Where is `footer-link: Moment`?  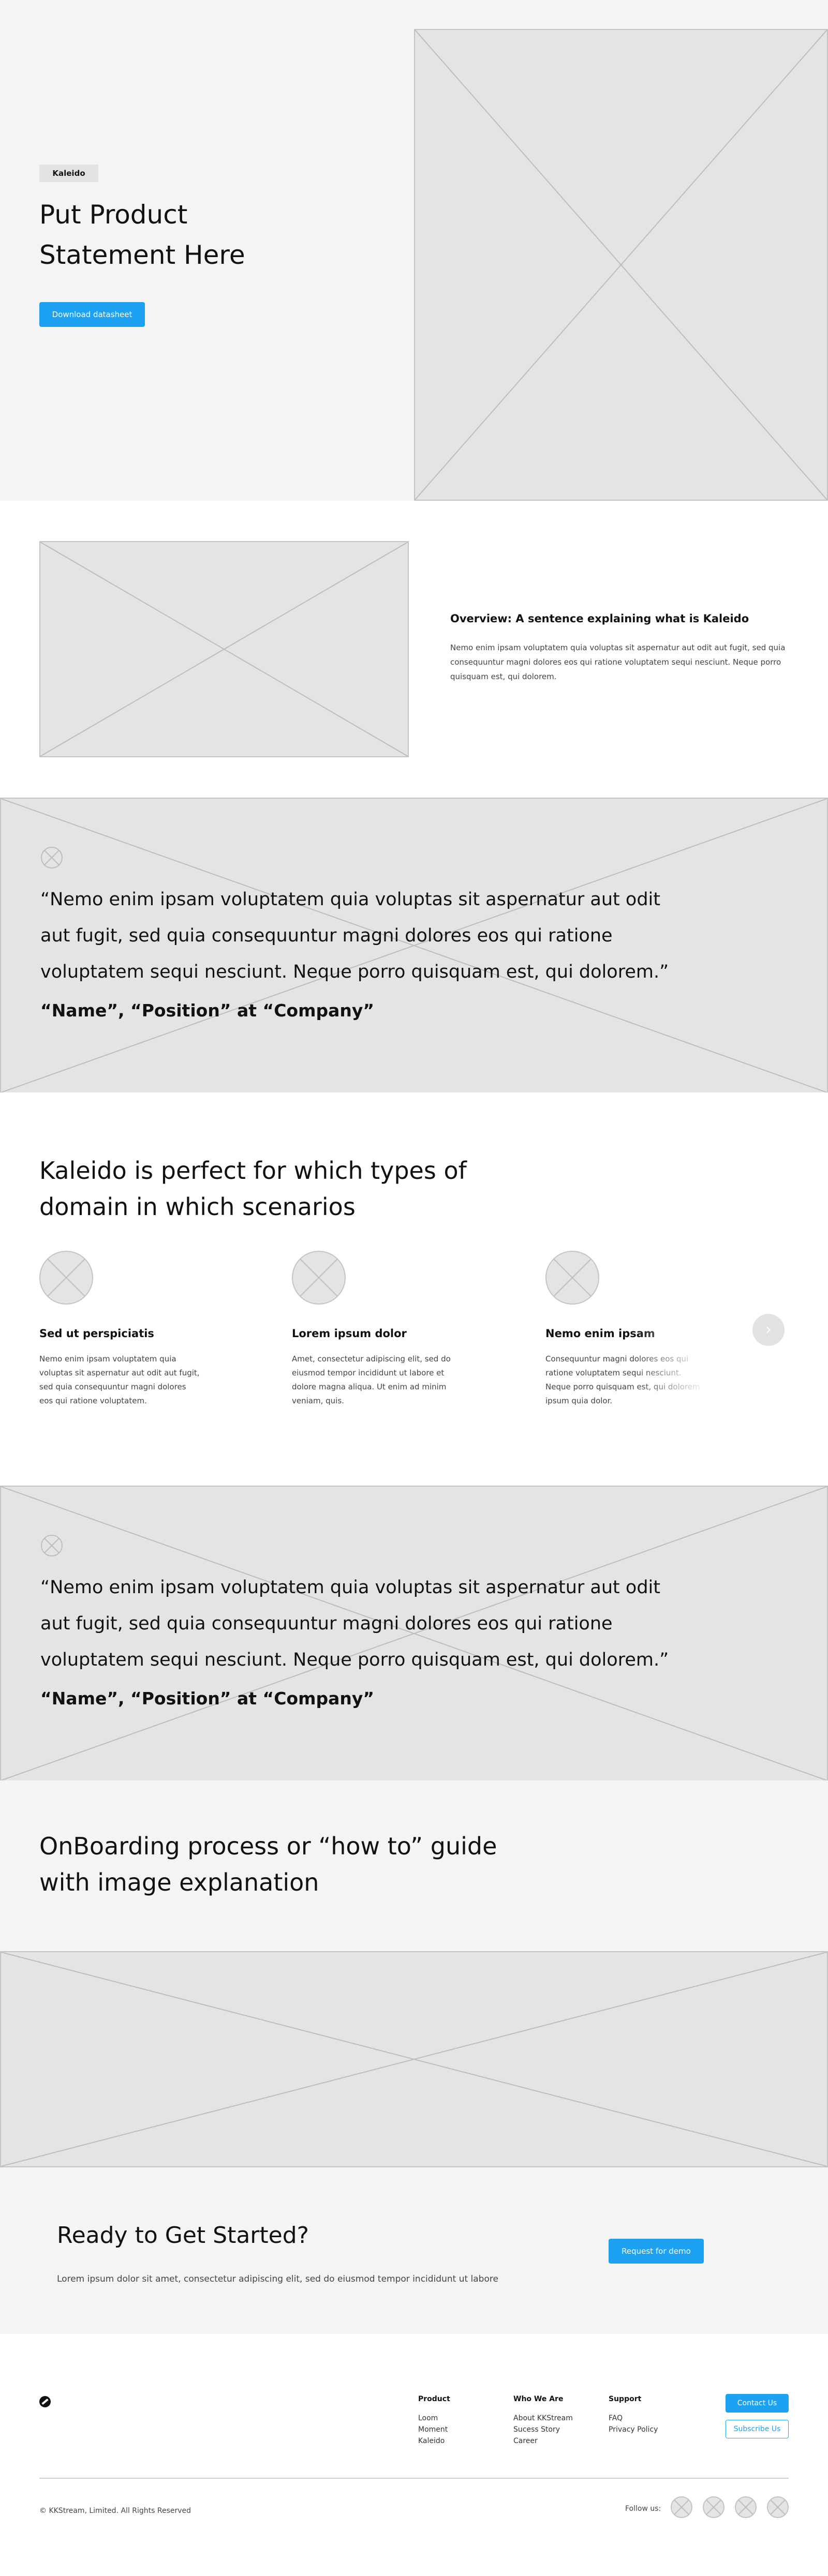 footer-link: Moment is located at coordinates (459, 2429).